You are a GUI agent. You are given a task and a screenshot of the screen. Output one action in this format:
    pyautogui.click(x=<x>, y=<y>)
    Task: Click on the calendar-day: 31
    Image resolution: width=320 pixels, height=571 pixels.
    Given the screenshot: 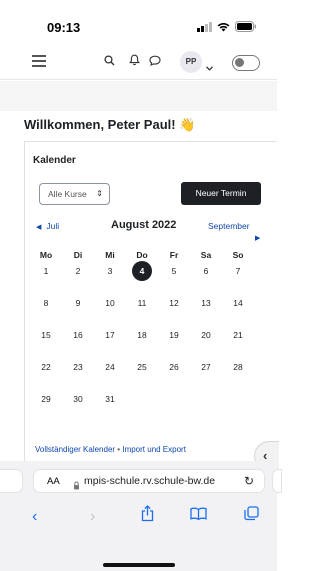 What is the action you would take?
    pyautogui.click(x=110, y=399)
    